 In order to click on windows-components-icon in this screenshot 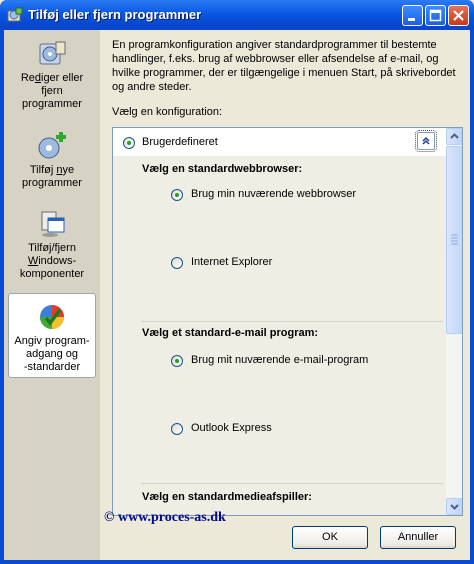, I will do `click(53, 224)`.